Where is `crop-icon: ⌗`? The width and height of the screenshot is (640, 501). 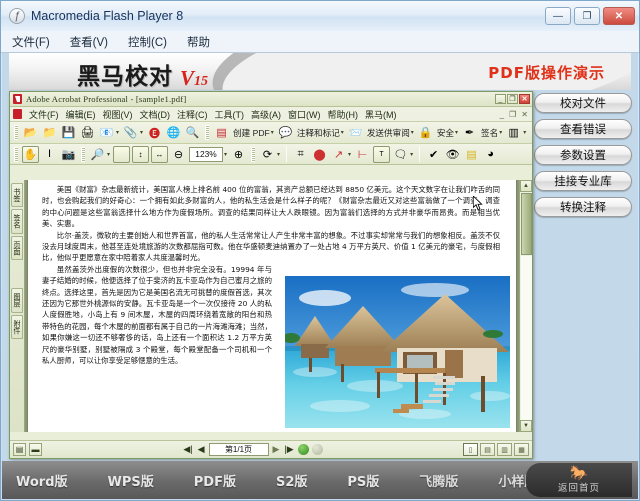 crop-icon: ⌗ is located at coordinates (300, 154).